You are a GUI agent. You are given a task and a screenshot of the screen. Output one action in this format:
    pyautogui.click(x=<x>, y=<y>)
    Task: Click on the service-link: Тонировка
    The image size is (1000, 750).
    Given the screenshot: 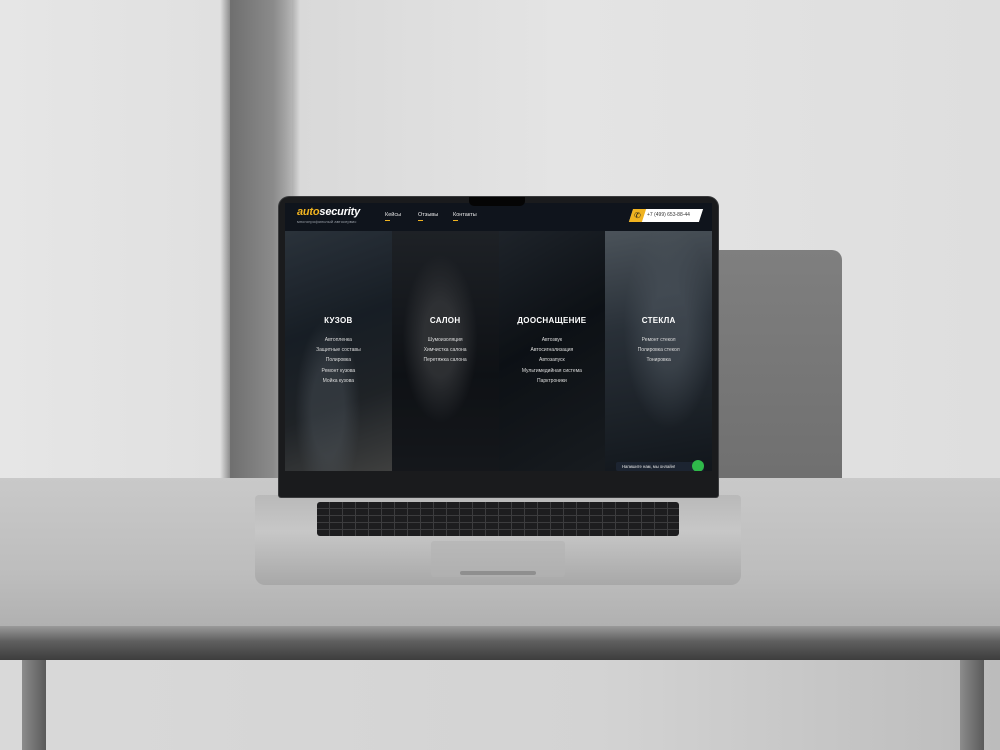 What is the action you would take?
    pyautogui.click(x=658, y=360)
    